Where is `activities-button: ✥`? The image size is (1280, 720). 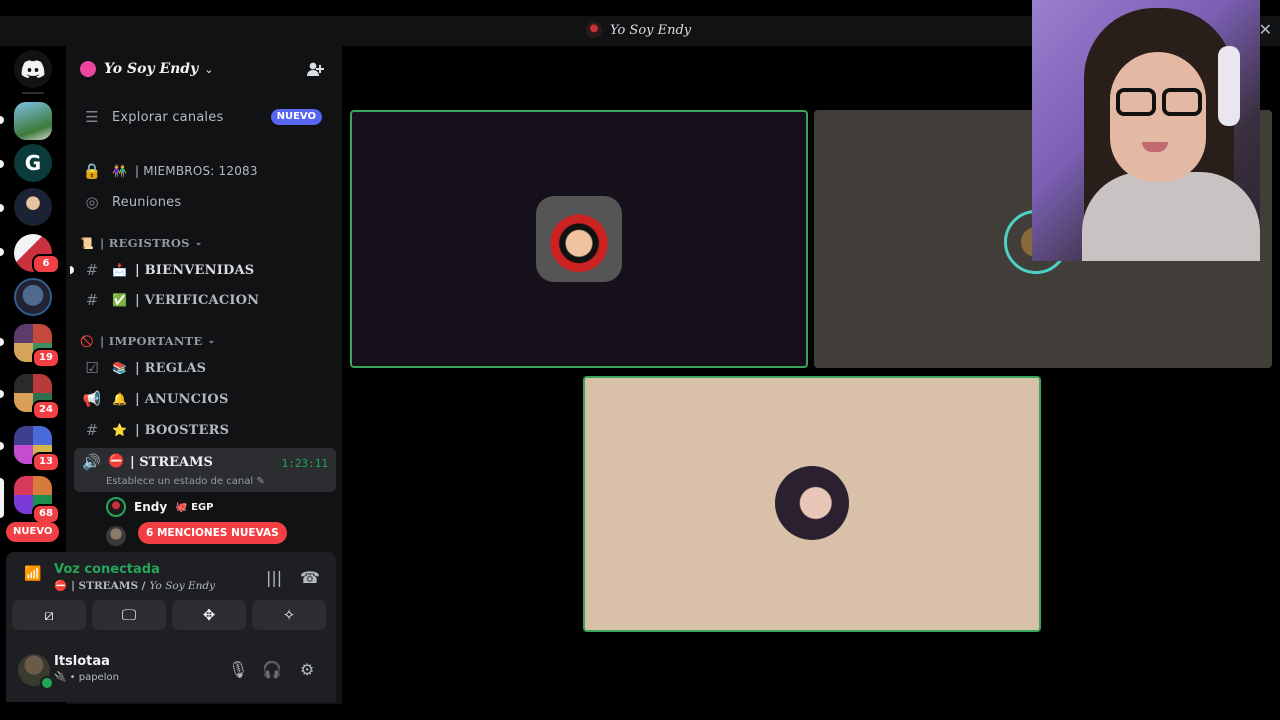 activities-button: ✥ is located at coordinates (209, 615).